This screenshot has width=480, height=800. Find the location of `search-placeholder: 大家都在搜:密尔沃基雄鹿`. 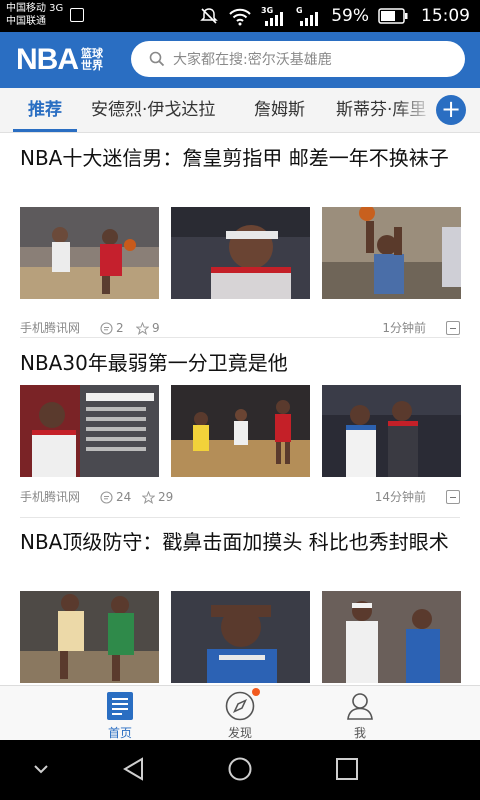

search-placeholder: 大家都在搜:密尔沃基雄鹿 is located at coordinates (252, 60).